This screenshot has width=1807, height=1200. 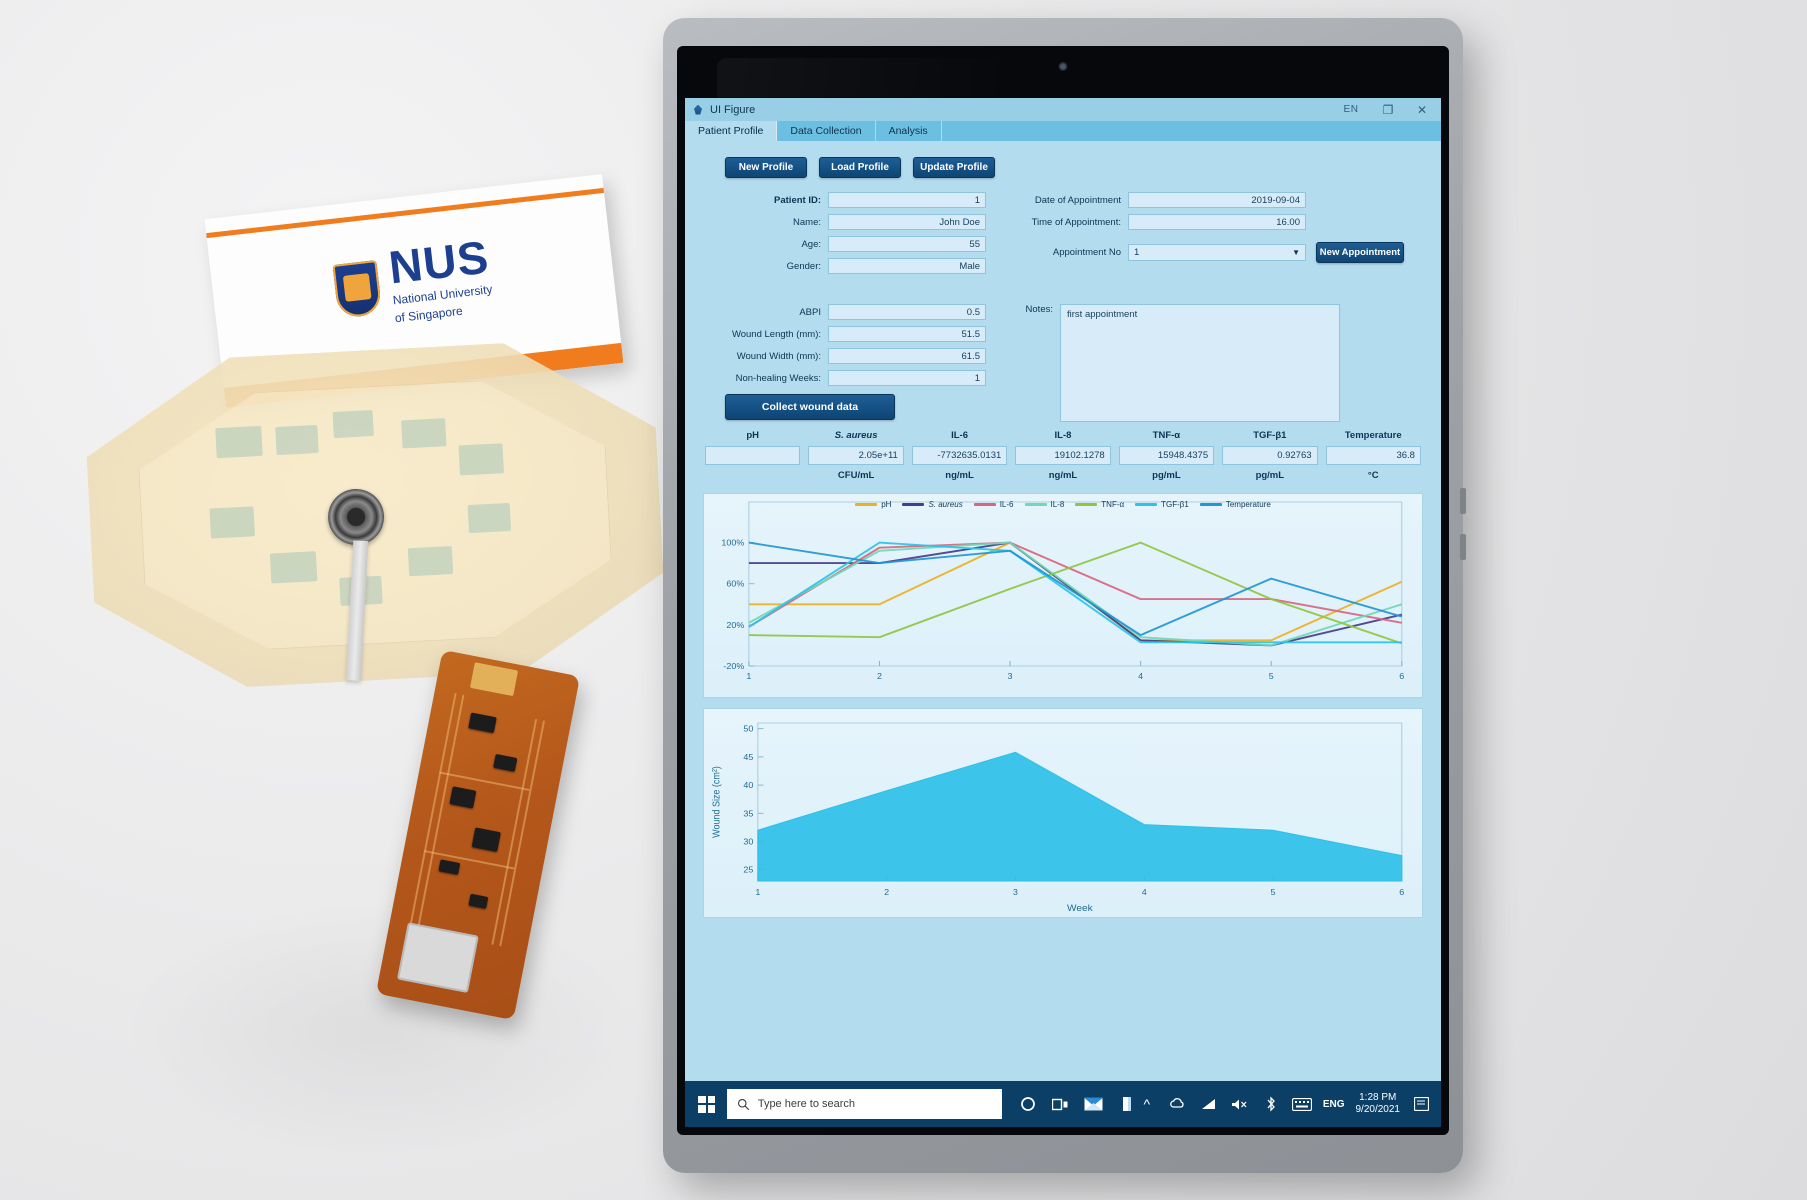 I want to click on onedrive-icon, so click(x=1178, y=1104).